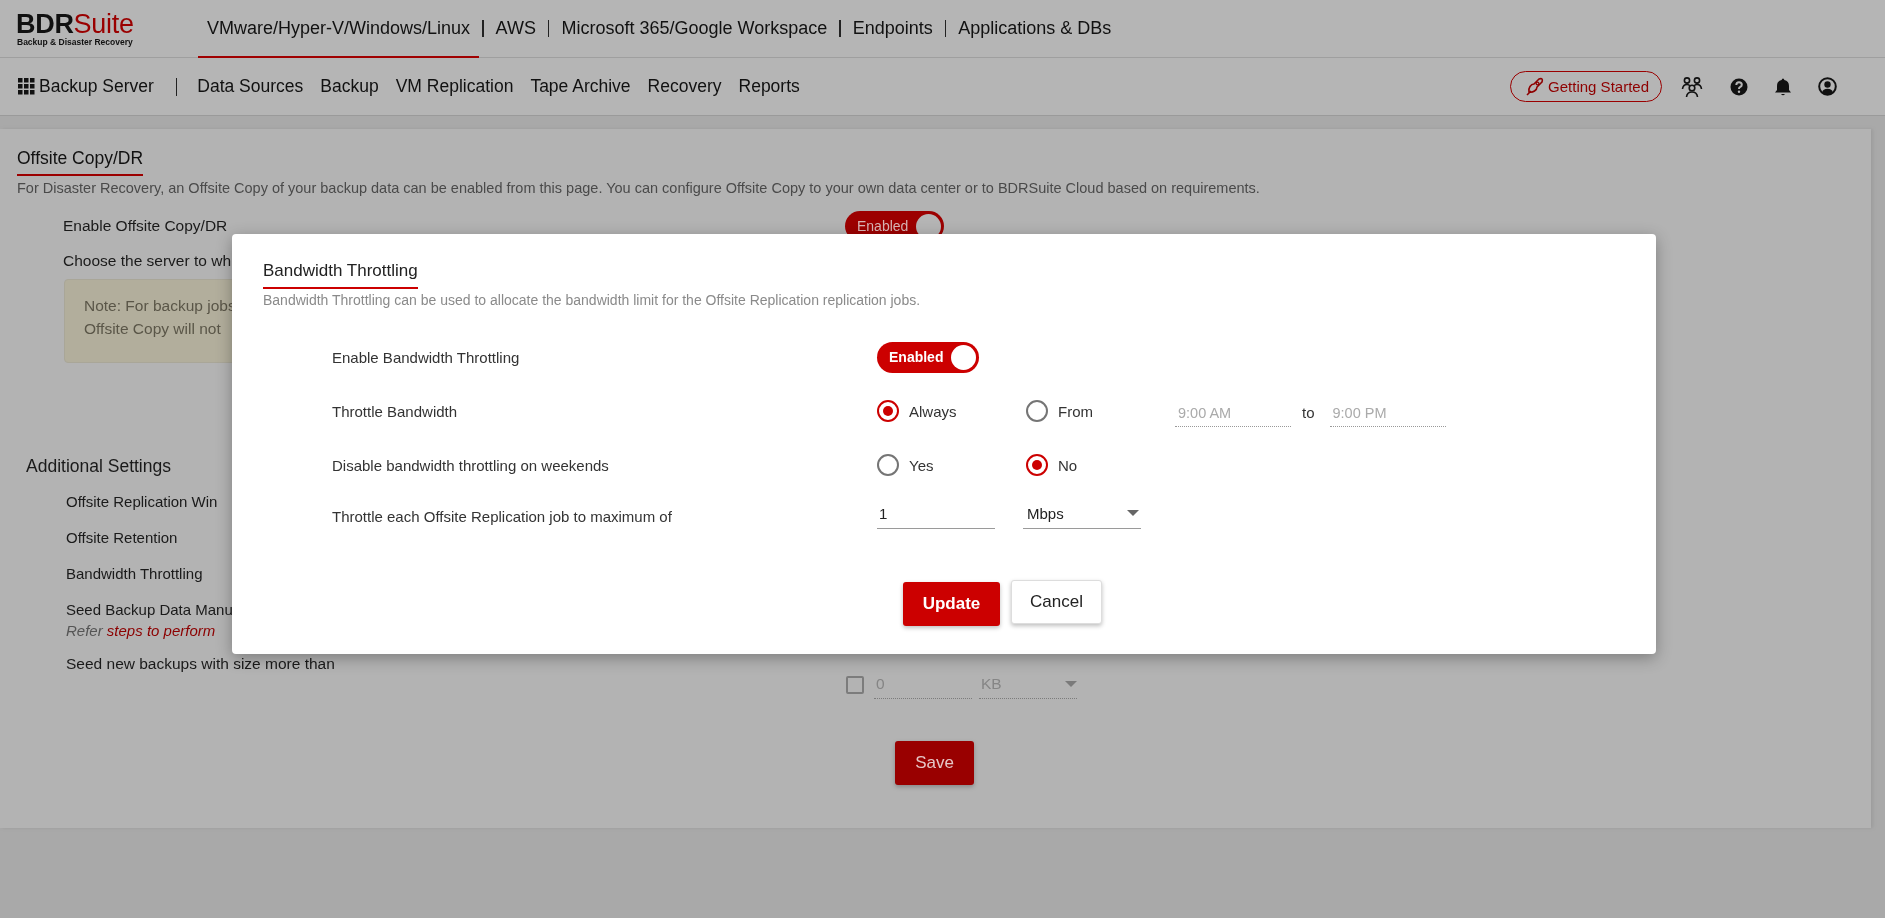 Image resolution: width=1885 pixels, height=918 pixels. What do you see at coordinates (395, 411) in the screenshot?
I see `setting-label: Throttle Bandwidth` at bounding box center [395, 411].